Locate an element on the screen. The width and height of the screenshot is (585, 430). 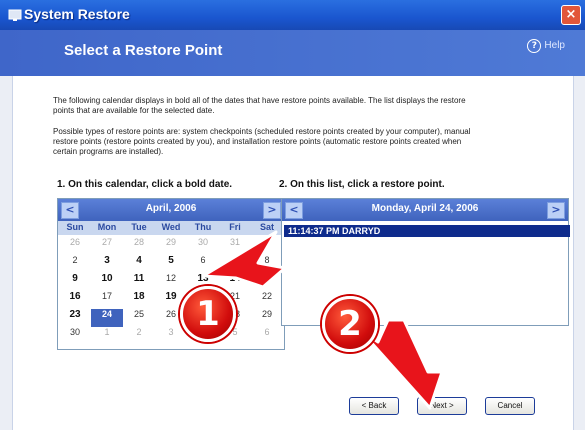
arrow-1-icon is located at coordinates (244, 259).